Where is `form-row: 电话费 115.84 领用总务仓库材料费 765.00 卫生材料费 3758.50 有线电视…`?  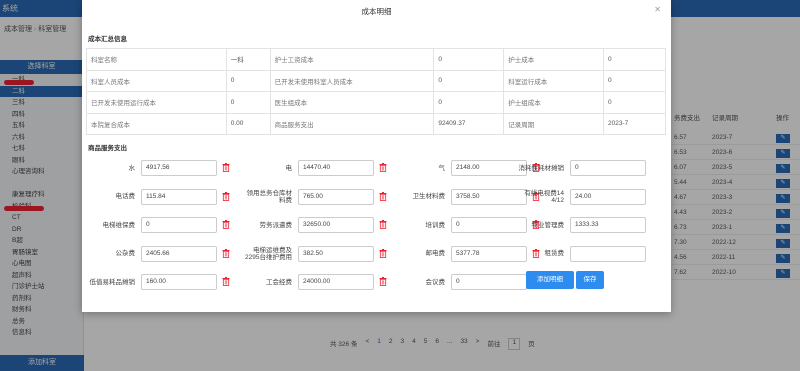 form-row: 电话费 115.84 领用总务仓库材料费 765.00 卫生材料费 3758.50 有线电视… is located at coordinates (376, 197).